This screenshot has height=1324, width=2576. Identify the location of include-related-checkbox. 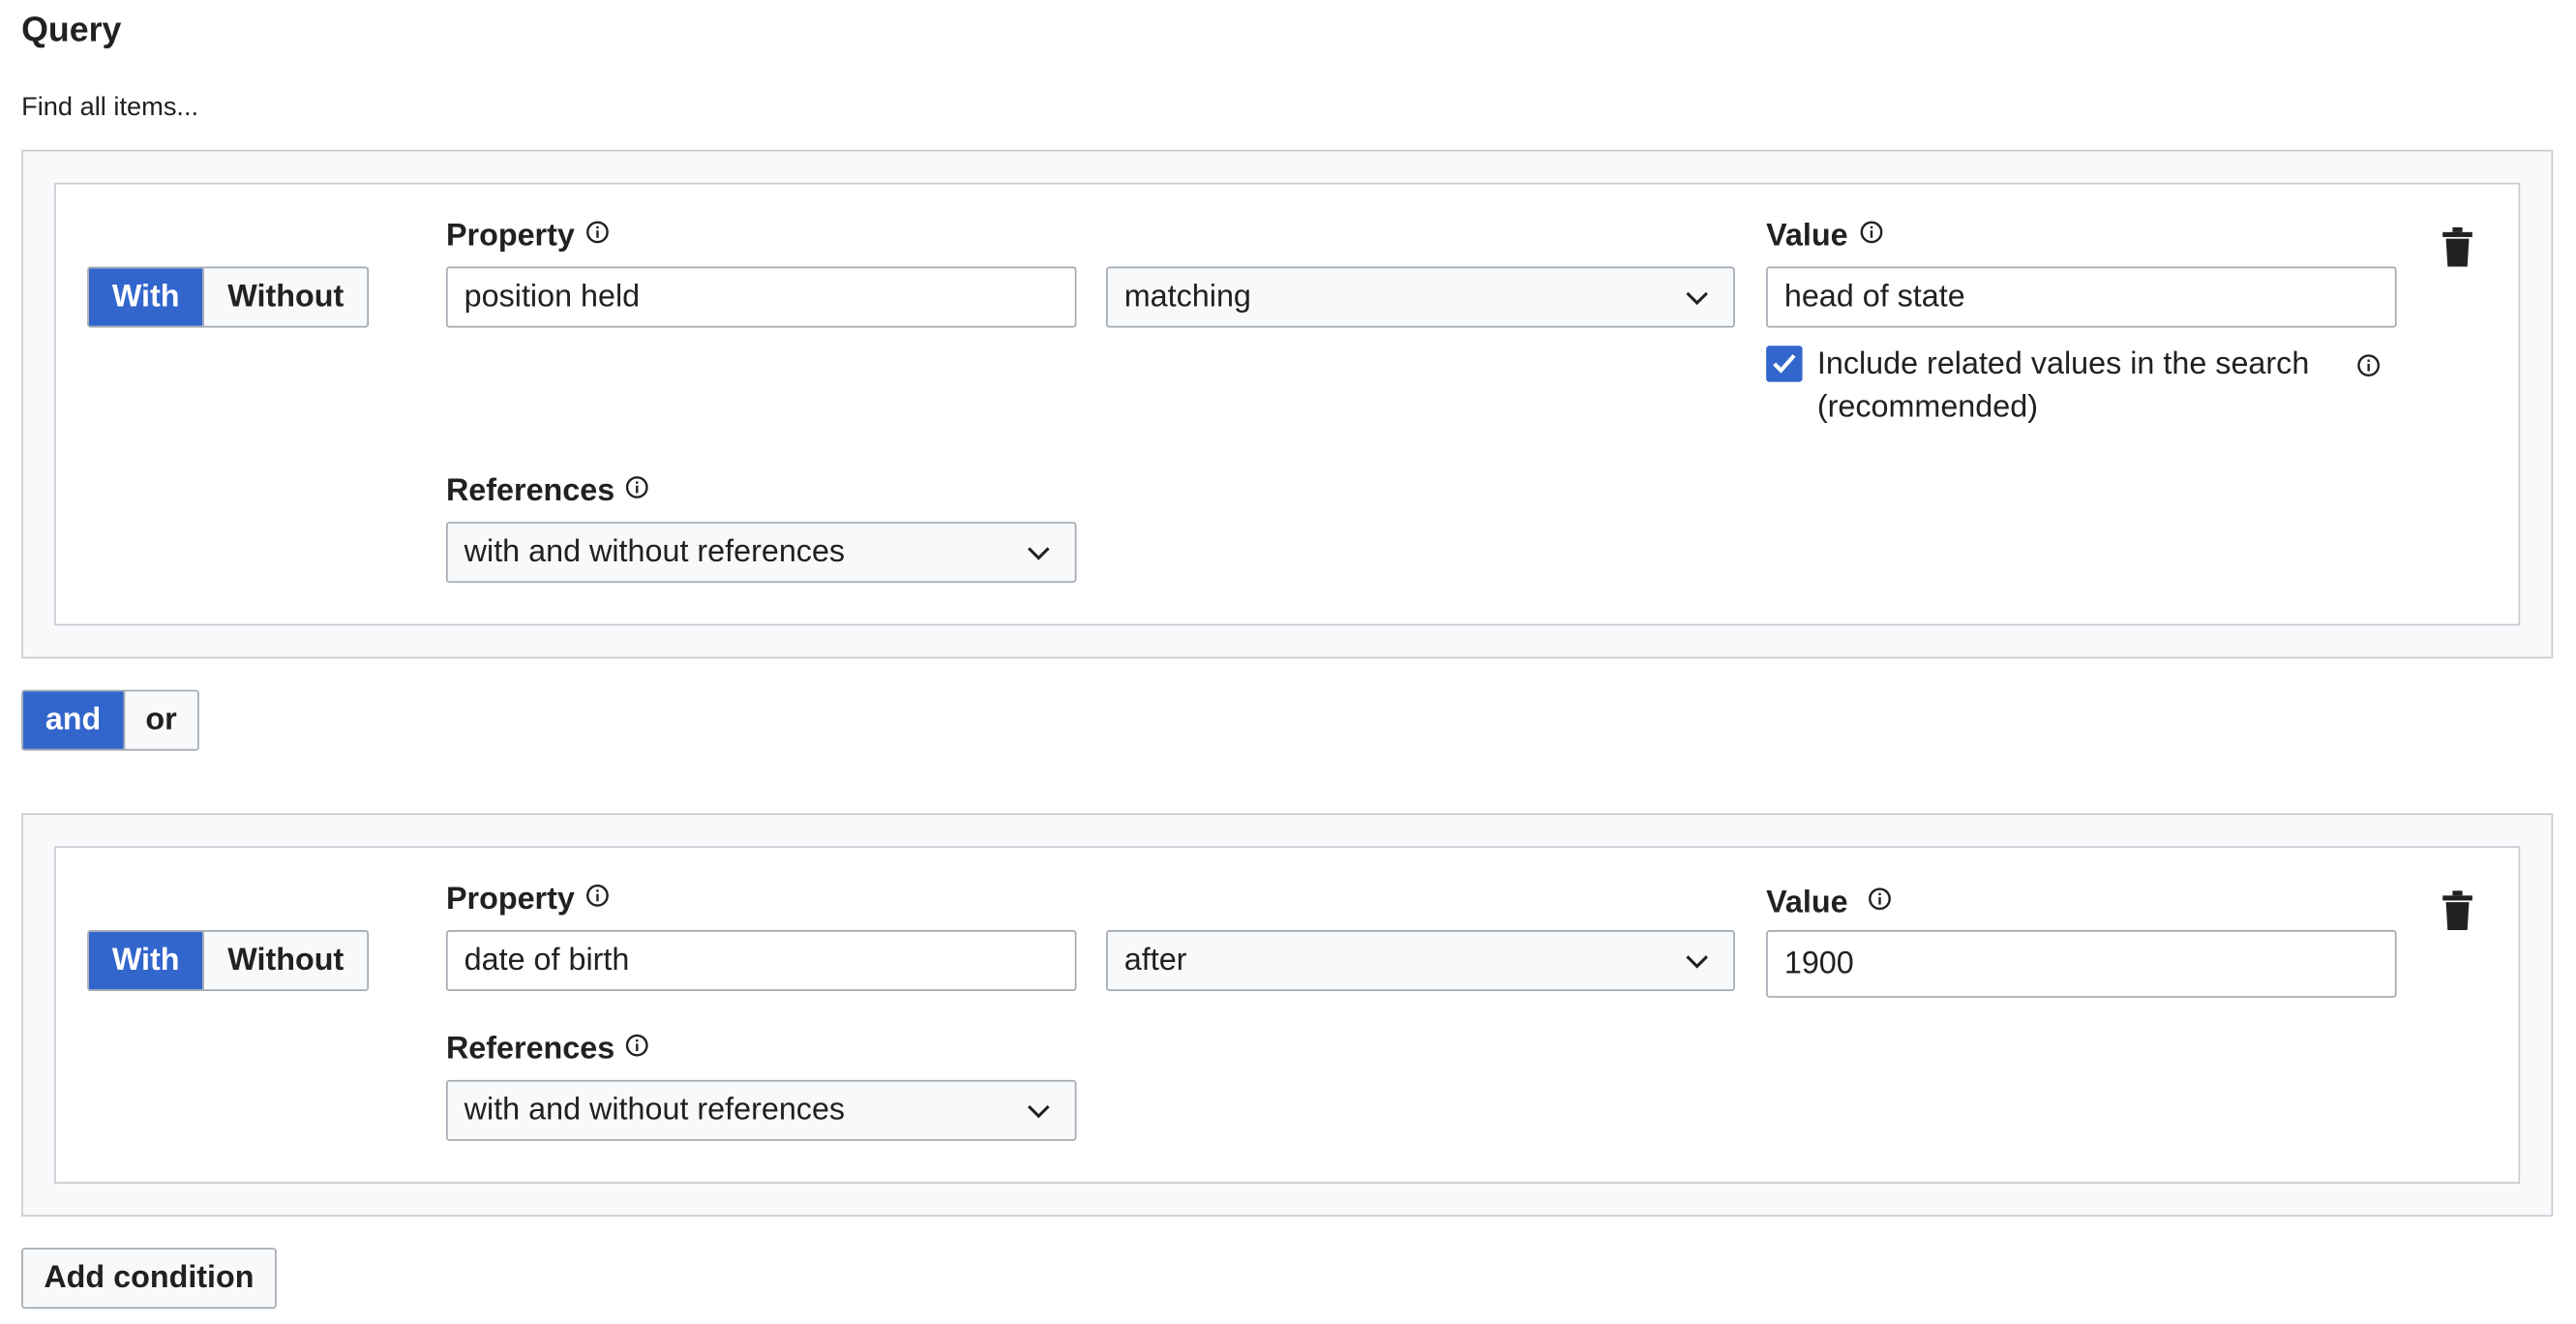
(1784, 364).